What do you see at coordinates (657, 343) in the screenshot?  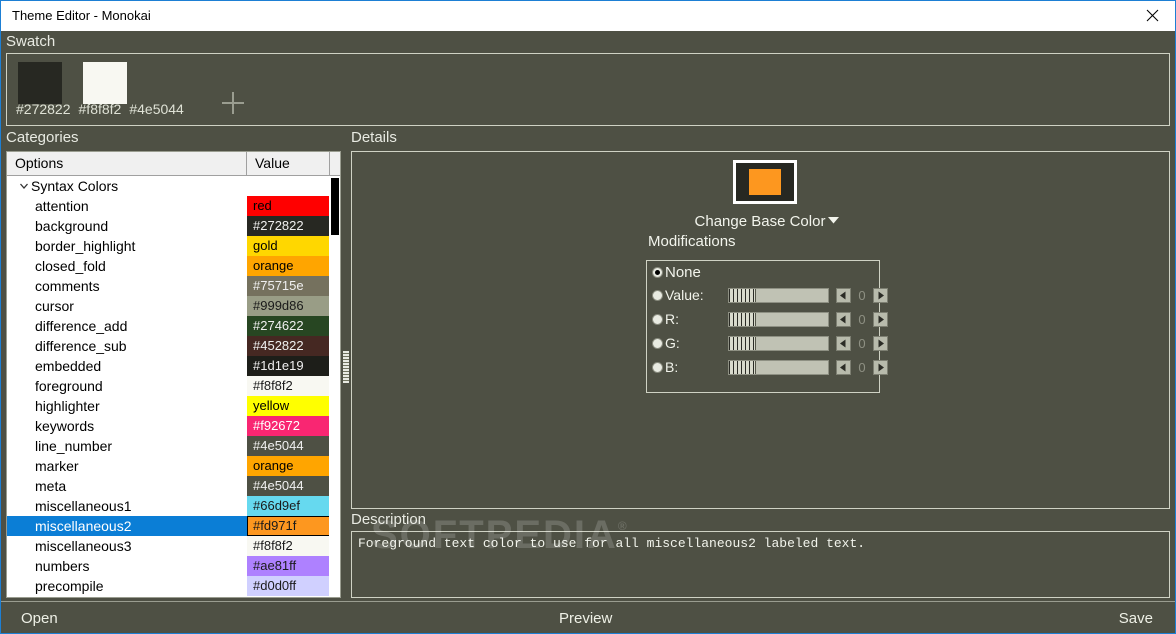 I see `radio-g-icon` at bounding box center [657, 343].